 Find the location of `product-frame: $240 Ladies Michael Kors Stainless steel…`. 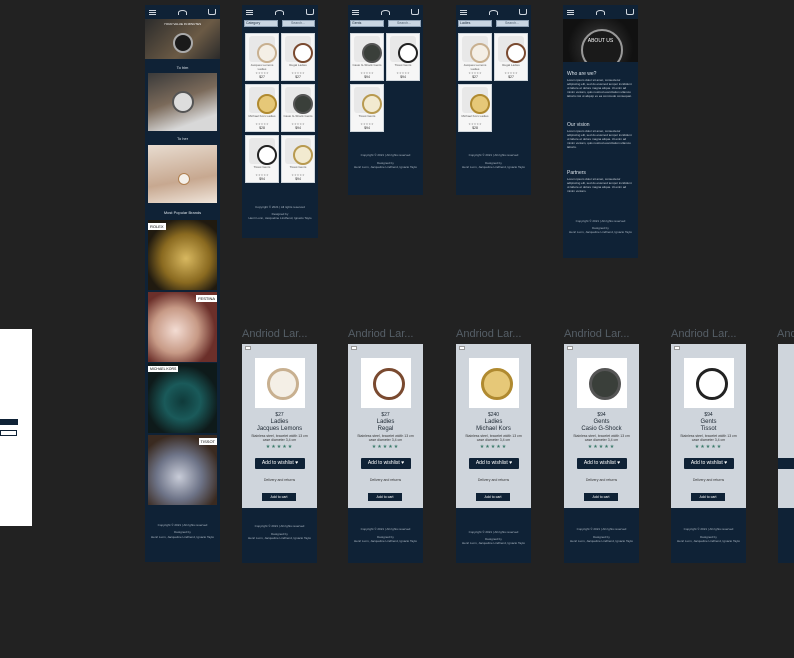

product-frame: $240 Ladies Michael Kors Stainless steel… is located at coordinates (493, 453).